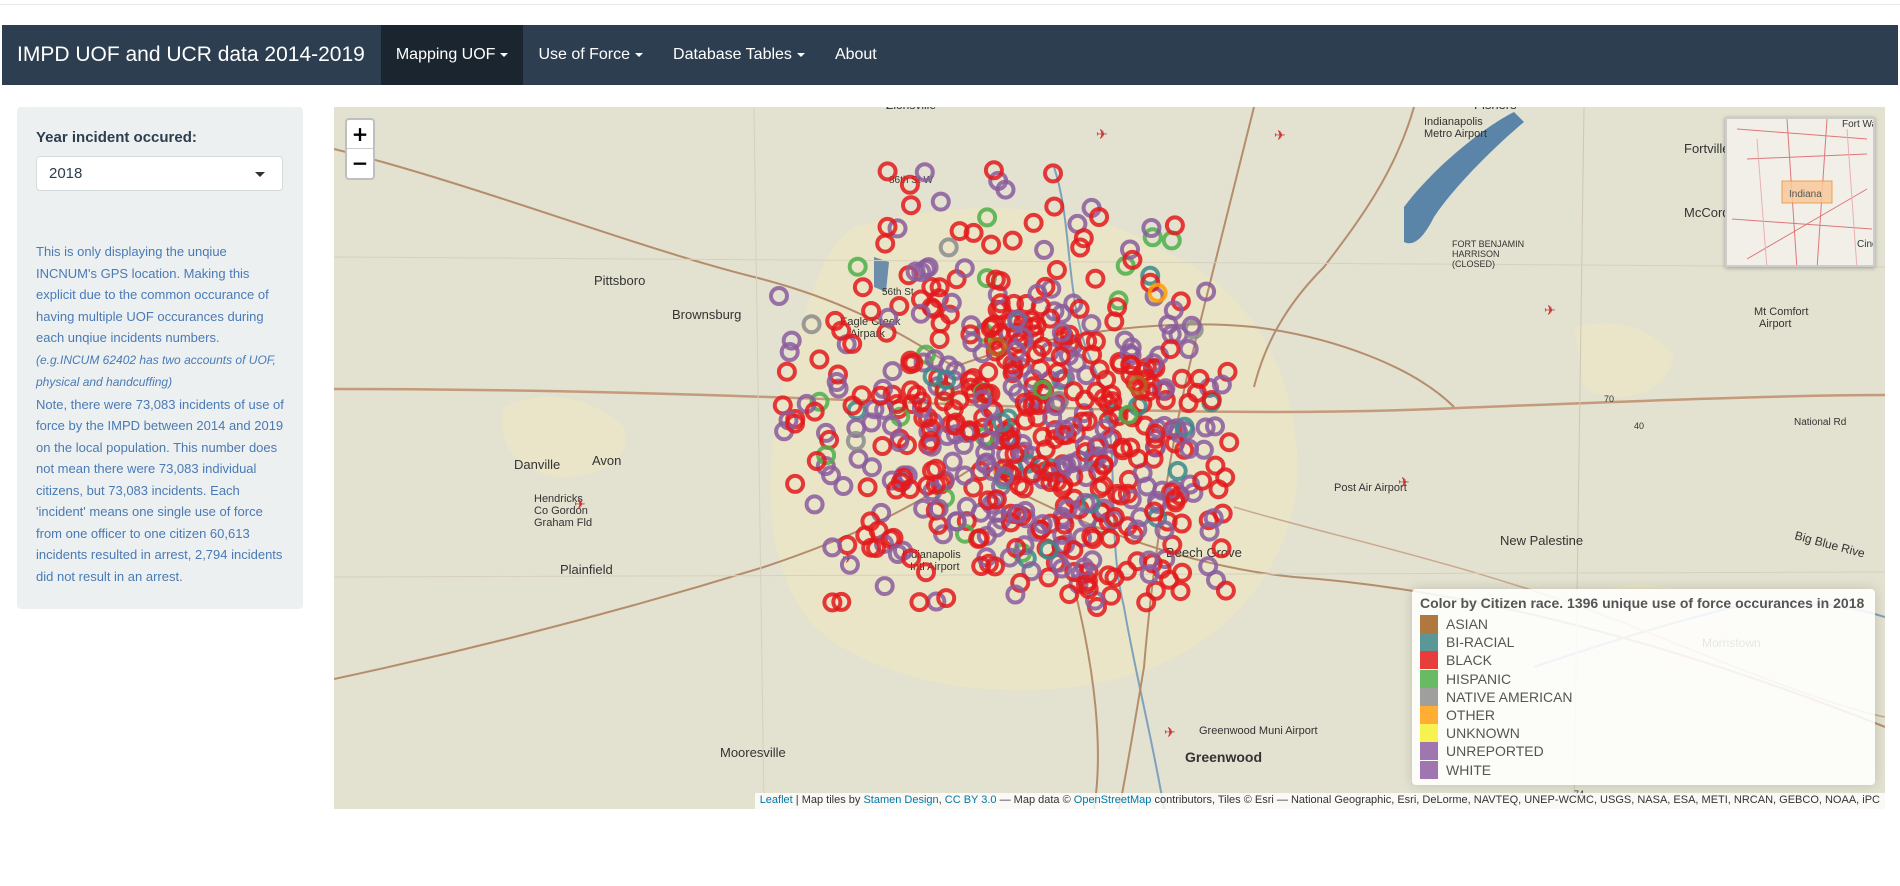  I want to click on nav-database-tables: Database Tables, so click(739, 55).